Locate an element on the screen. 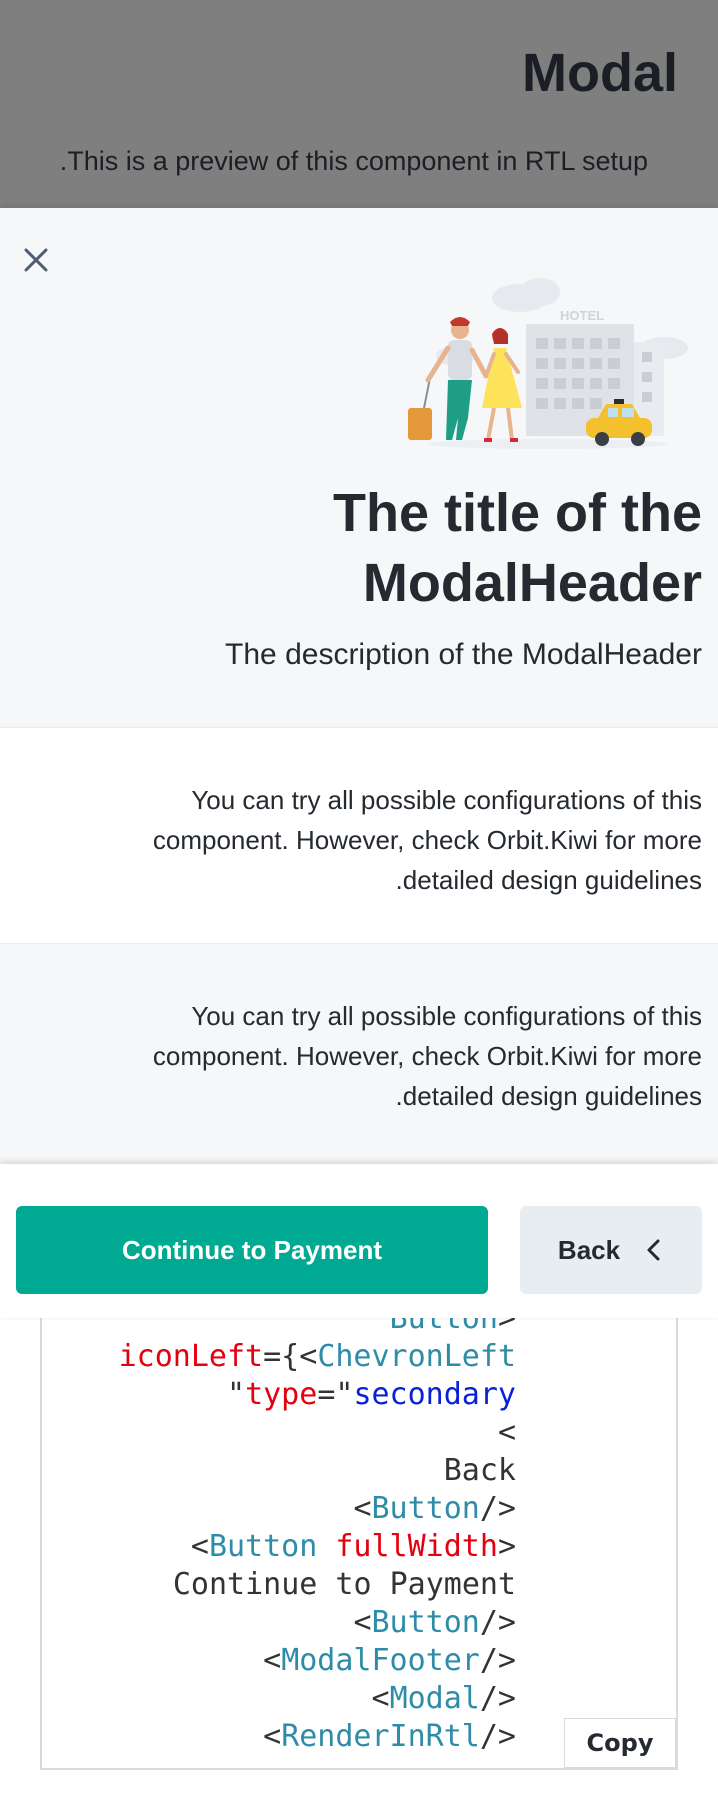 Image resolution: width=718 pixels, height=1814 pixels. page-title: Modal is located at coordinates (600, 73).